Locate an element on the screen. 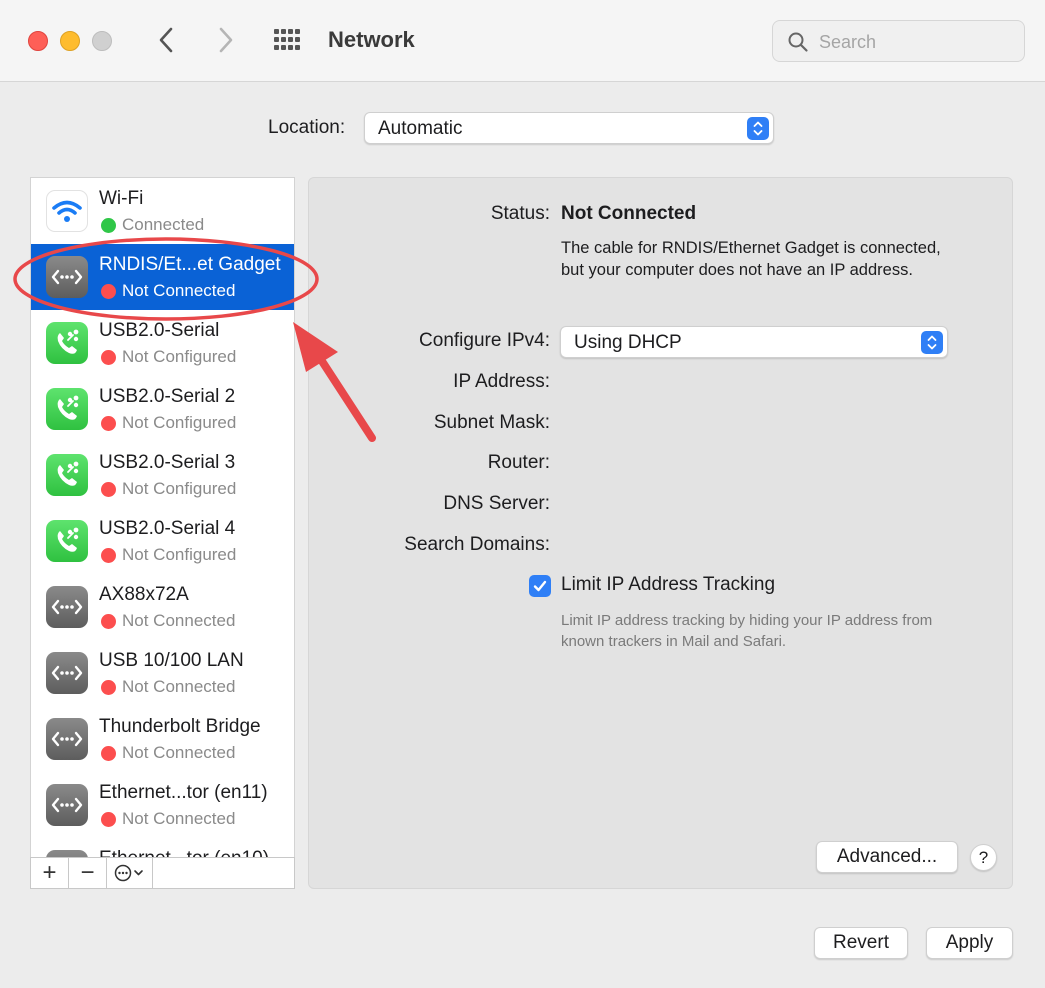 The height and width of the screenshot is (988, 1045). search-field is located at coordinates (898, 41).